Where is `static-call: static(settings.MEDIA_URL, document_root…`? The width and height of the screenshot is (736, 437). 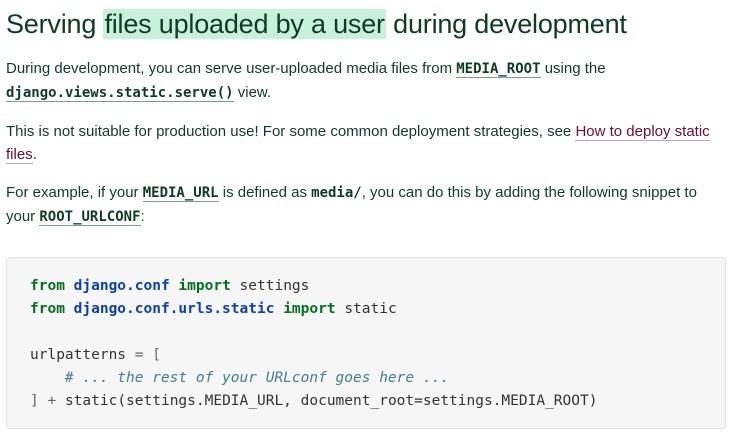 static-call: static(settings.MEDIA_URL, document_root… is located at coordinates (331, 401).